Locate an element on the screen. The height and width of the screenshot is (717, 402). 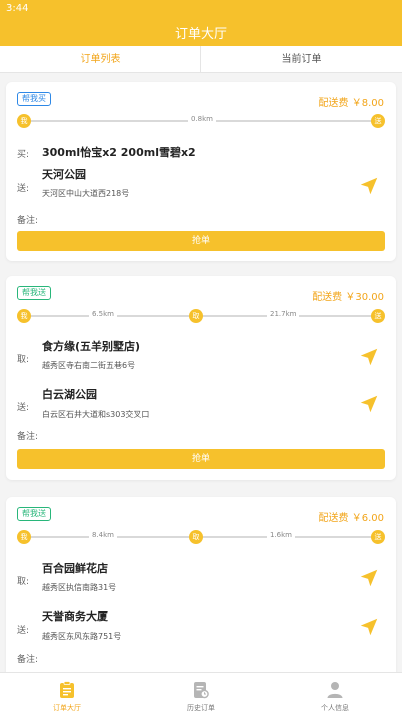
tab-current-orders: 当前订单 is located at coordinates (301, 59).